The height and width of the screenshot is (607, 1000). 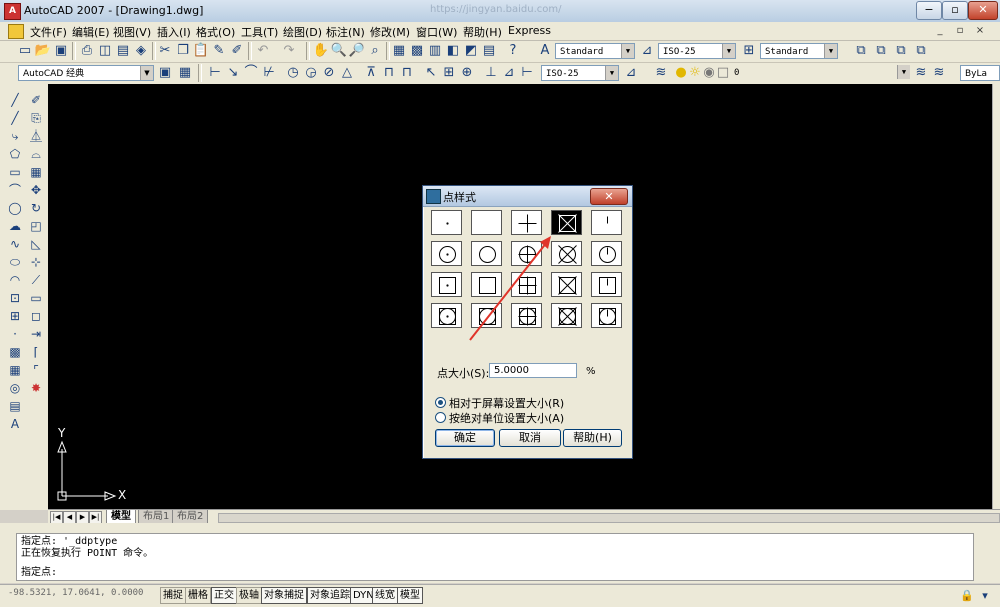 I want to click on layer-manager-icon: ≋, so click(x=661, y=73).